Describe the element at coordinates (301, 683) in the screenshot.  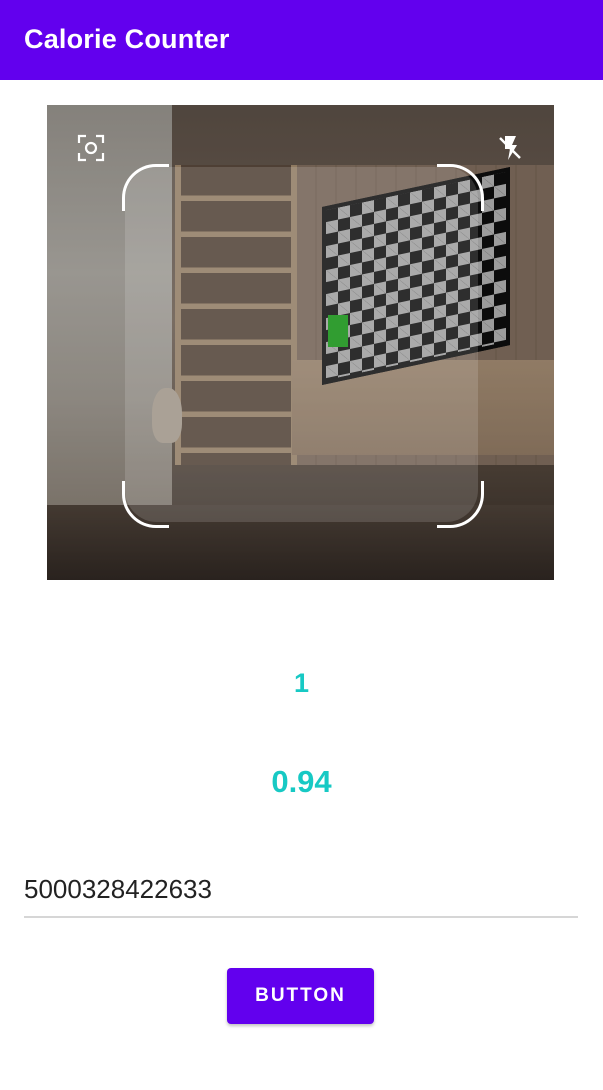
I see `item-count-text: 1` at that location.